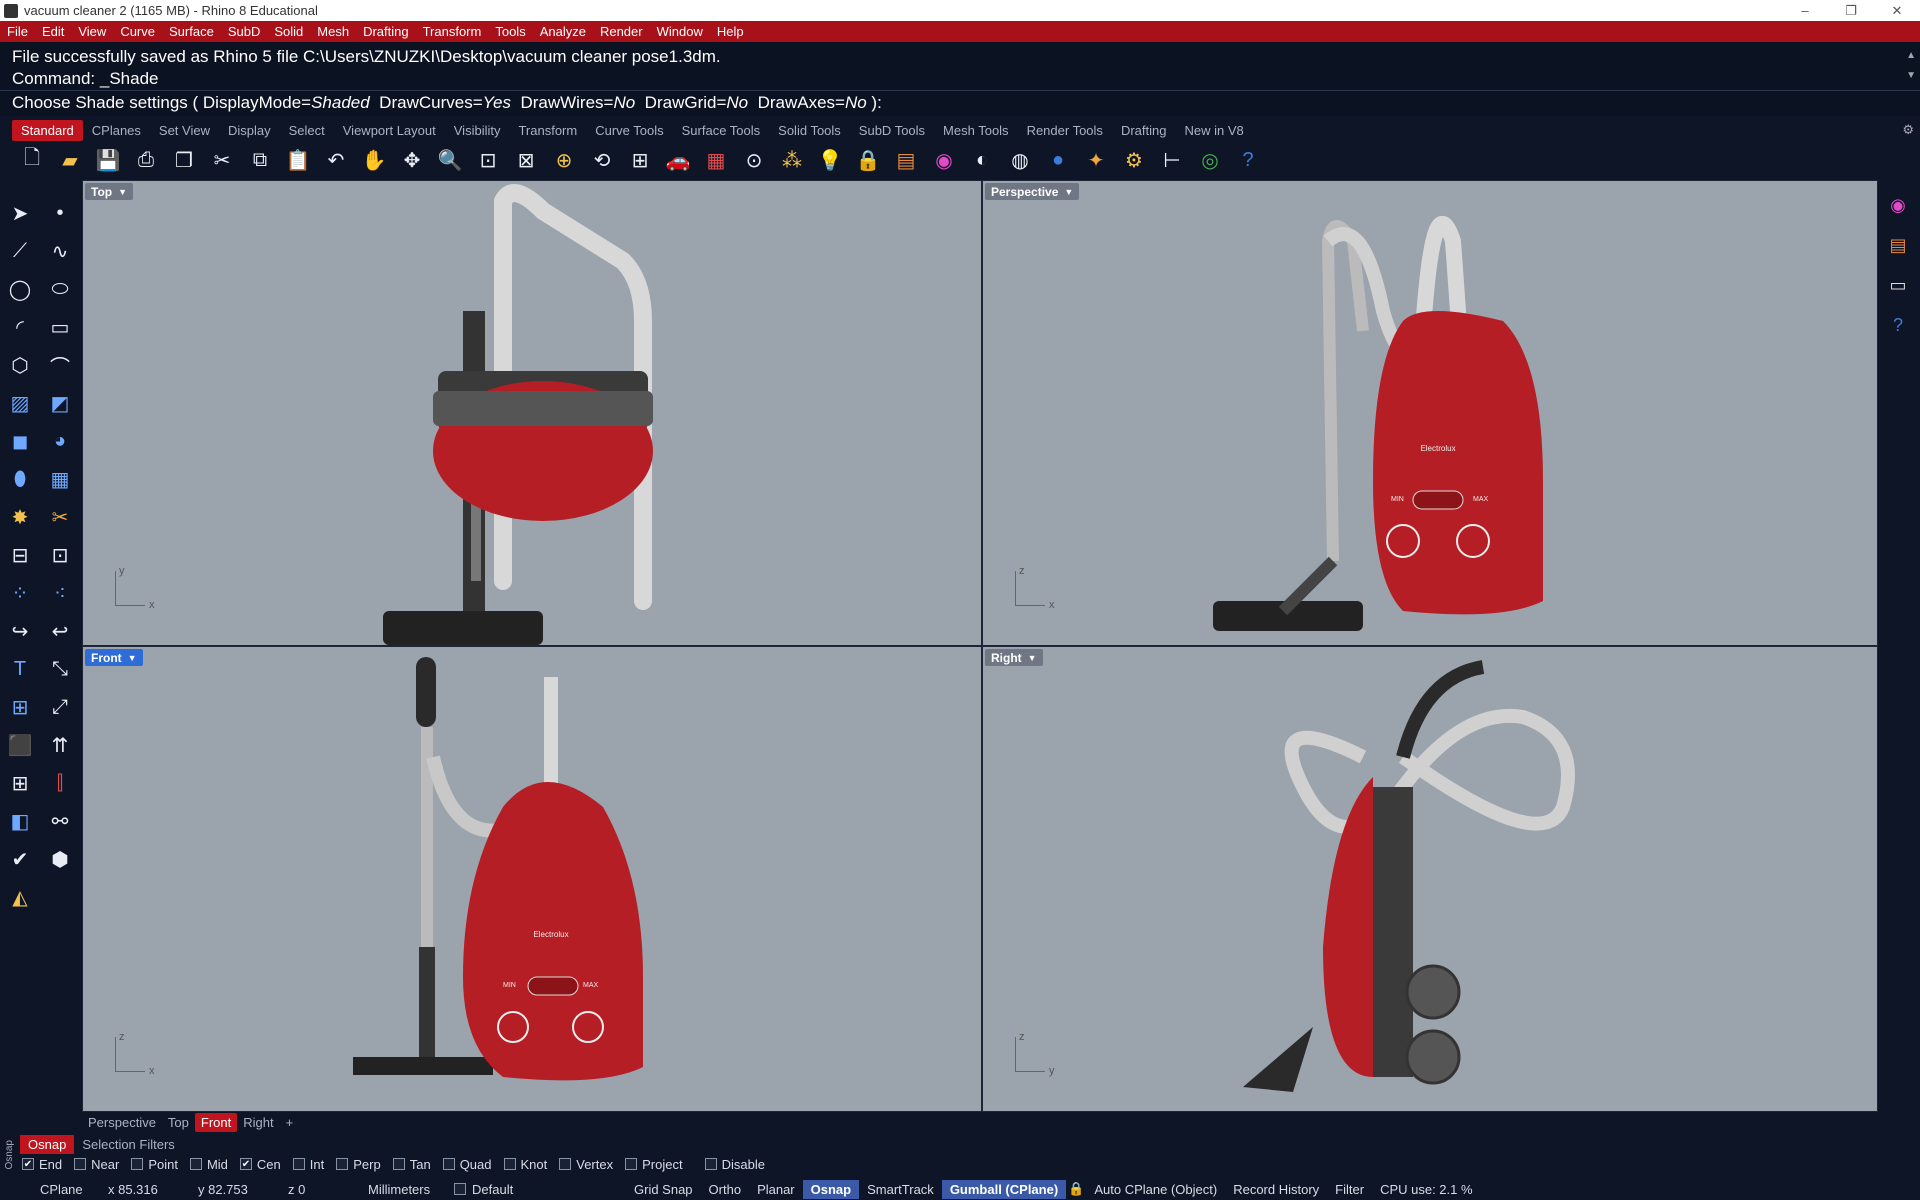  What do you see at coordinates (678, 160) in the screenshot?
I see `car-icon: 🚗` at bounding box center [678, 160].